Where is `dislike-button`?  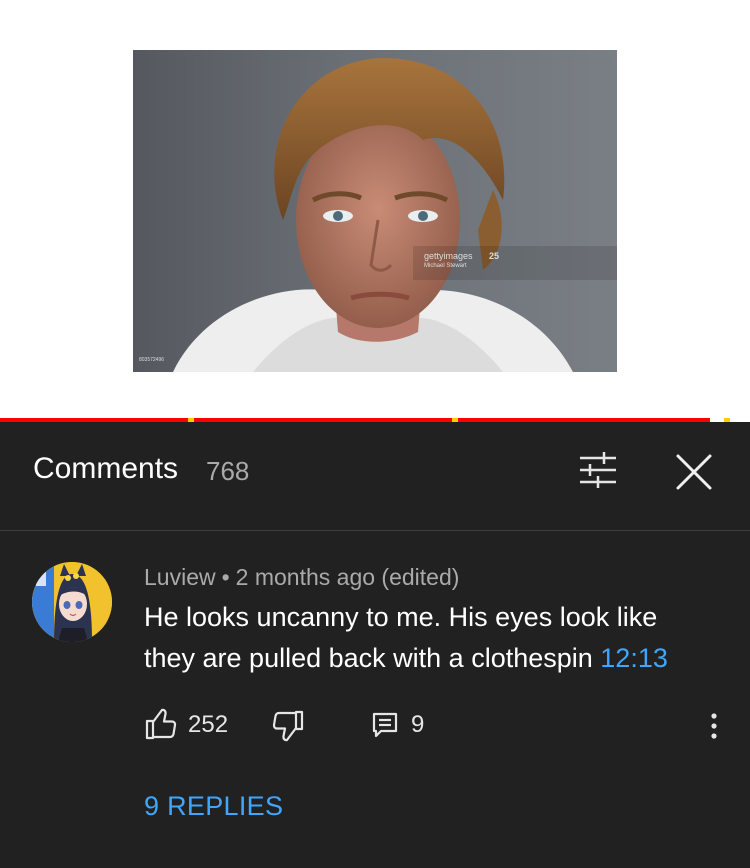
dislike-button is located at coordinates (288, 726).